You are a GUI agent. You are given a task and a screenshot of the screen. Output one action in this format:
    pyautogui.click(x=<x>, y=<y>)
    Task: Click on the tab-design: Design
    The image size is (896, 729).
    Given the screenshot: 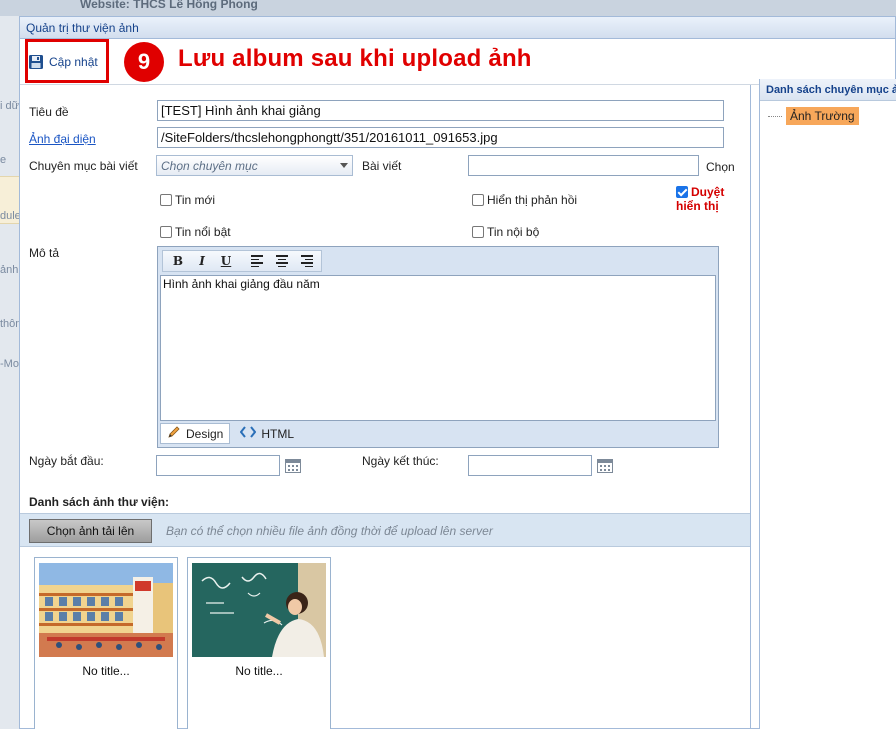 What is the action you would take?
    pyautogui.click(x=195, y=433)
    